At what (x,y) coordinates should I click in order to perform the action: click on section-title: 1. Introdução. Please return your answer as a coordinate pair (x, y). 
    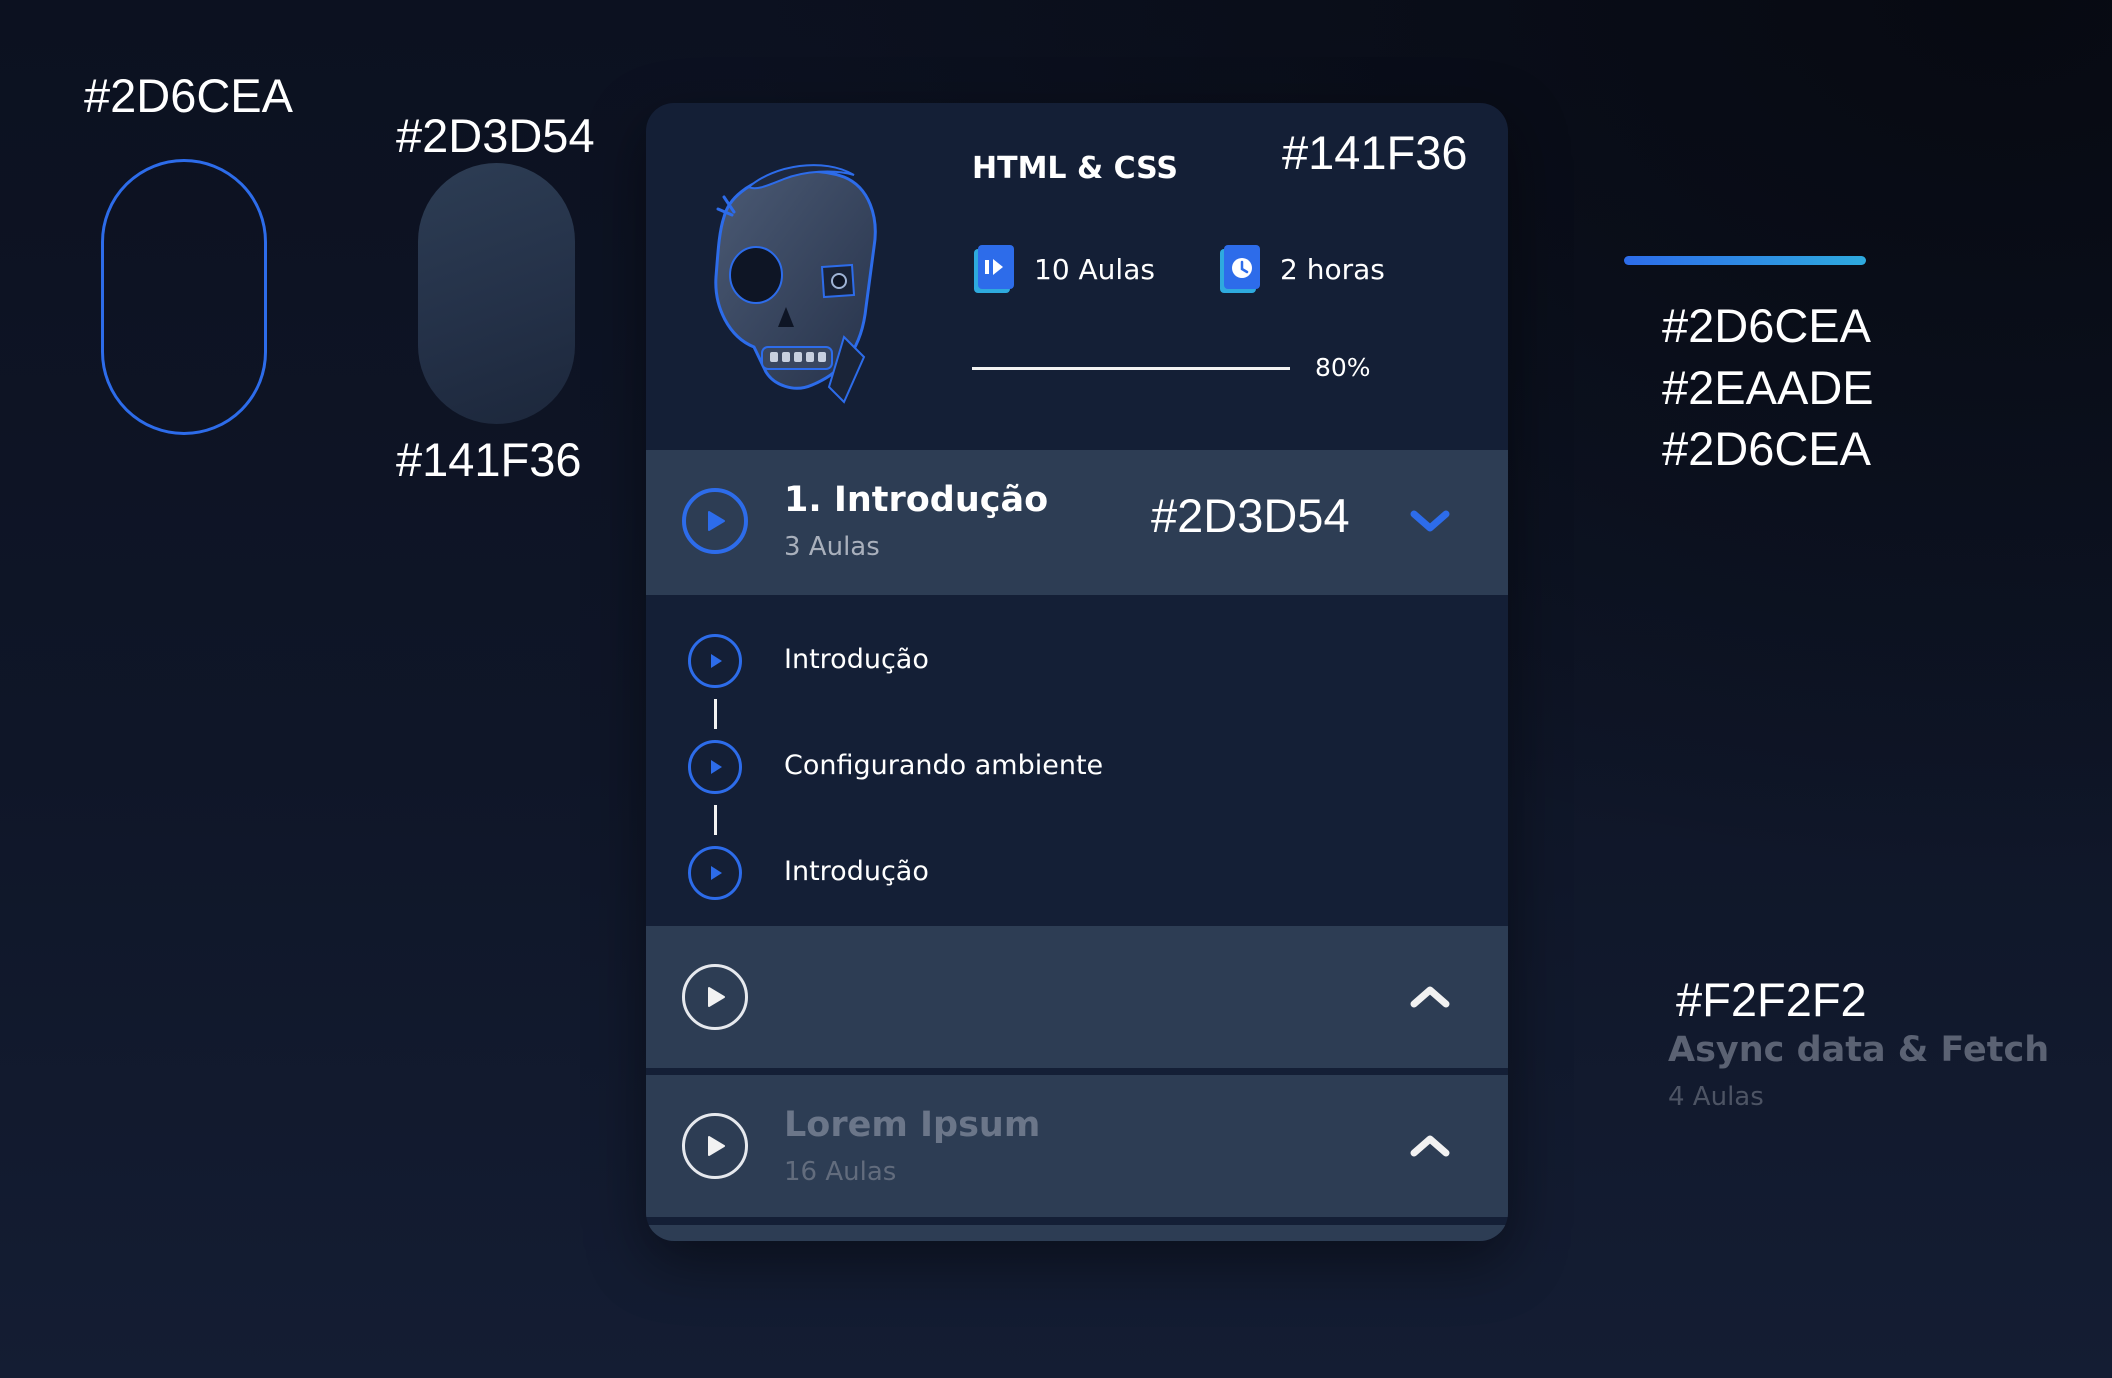
    Looking at the image, I should click on (916, 500).